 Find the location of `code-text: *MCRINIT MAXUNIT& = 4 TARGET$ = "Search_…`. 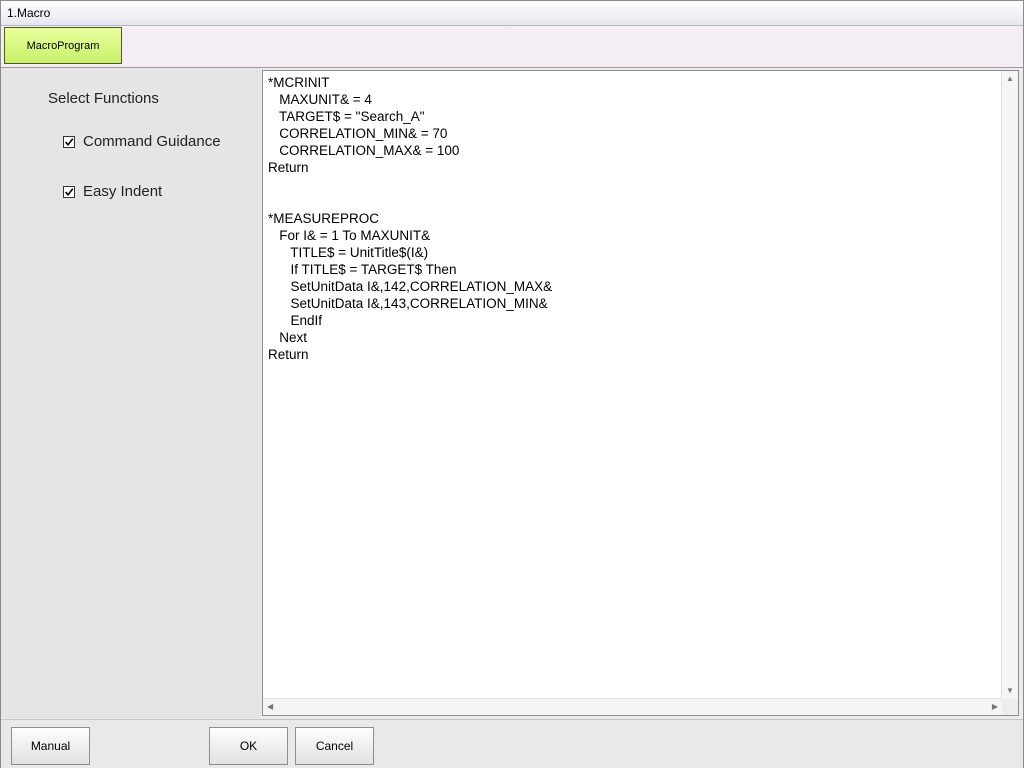

code-text: *MCRINIT MAXUNIT& = 4 TARGET$ = "Search_… is located at coordinates (410, 218).